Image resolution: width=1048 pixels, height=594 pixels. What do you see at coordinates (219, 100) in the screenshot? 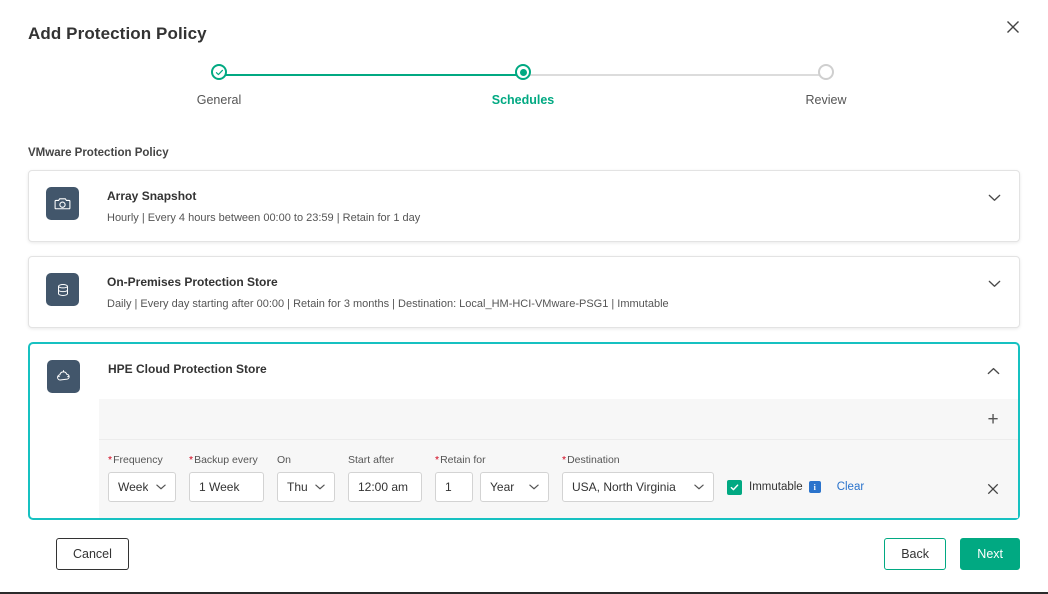
I see `stepper-label-general: General` at bounding box center [219, 100].